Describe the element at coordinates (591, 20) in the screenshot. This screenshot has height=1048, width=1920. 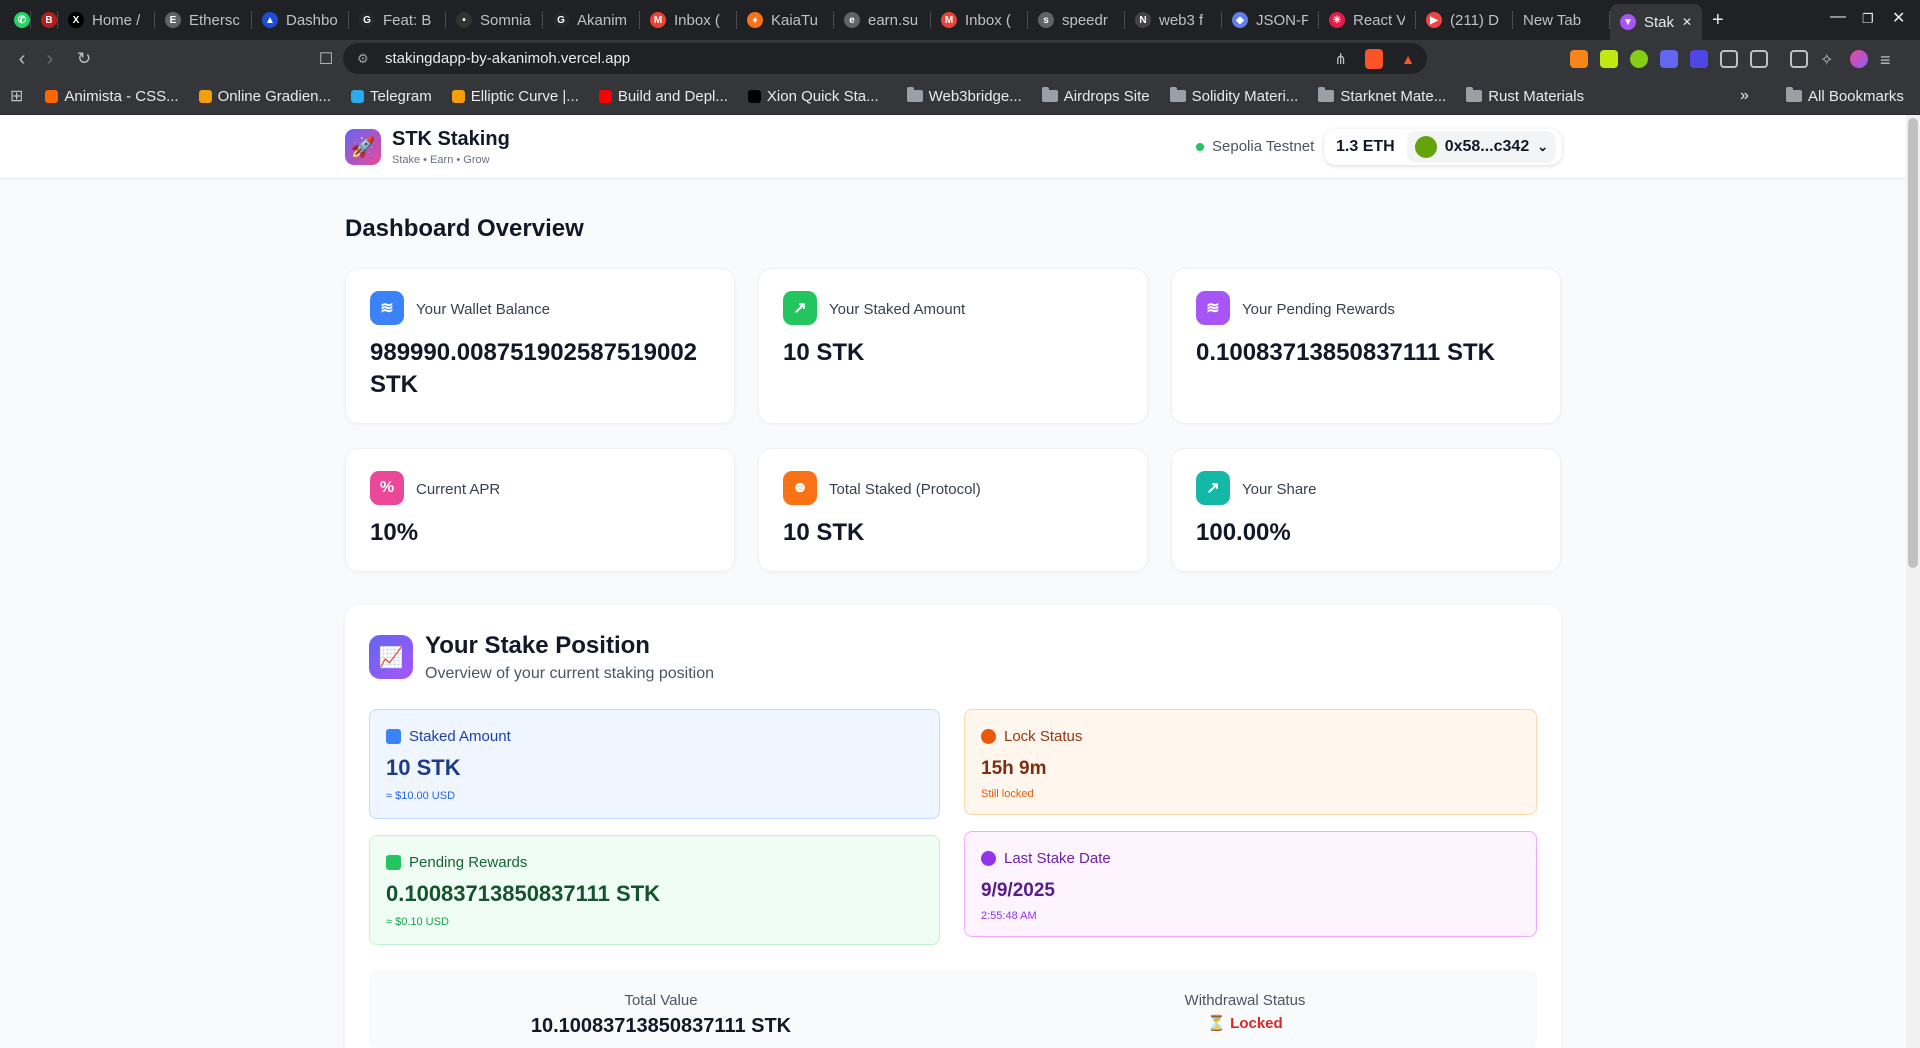
I see `browser-tab: G Akanim` at that location.